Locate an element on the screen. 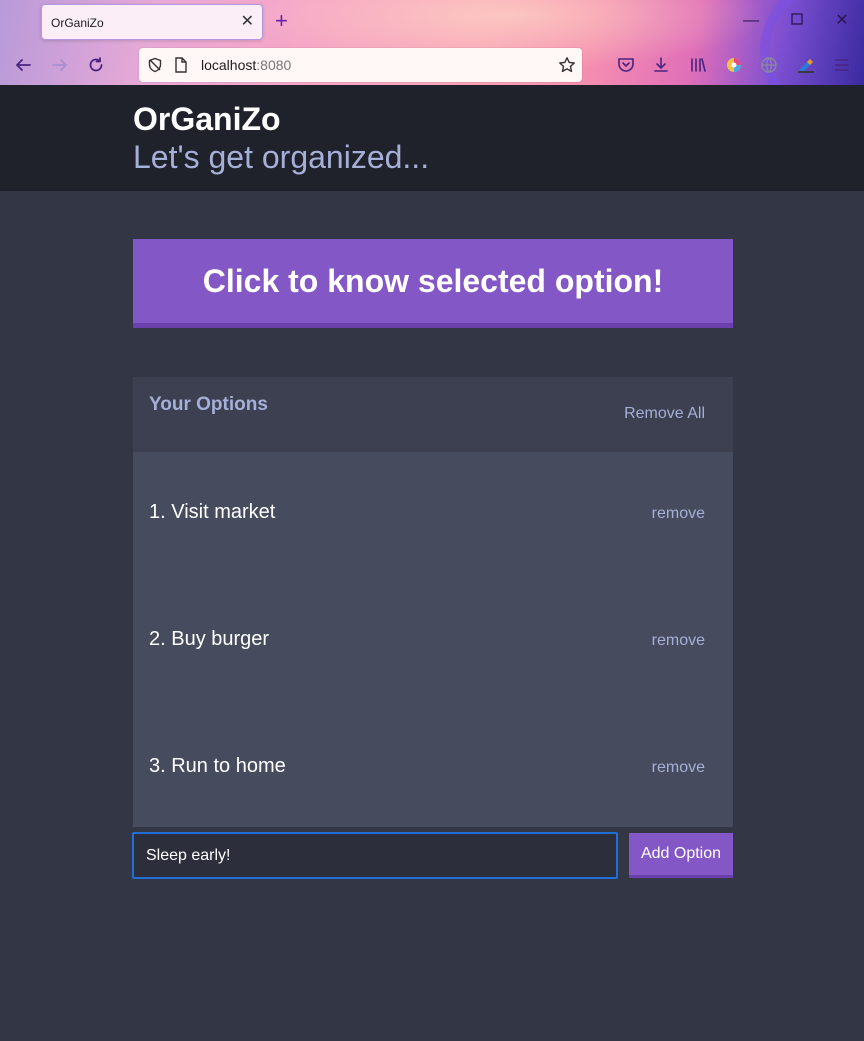  app-title: OrGaniZo is located at coordinates (207, 119).